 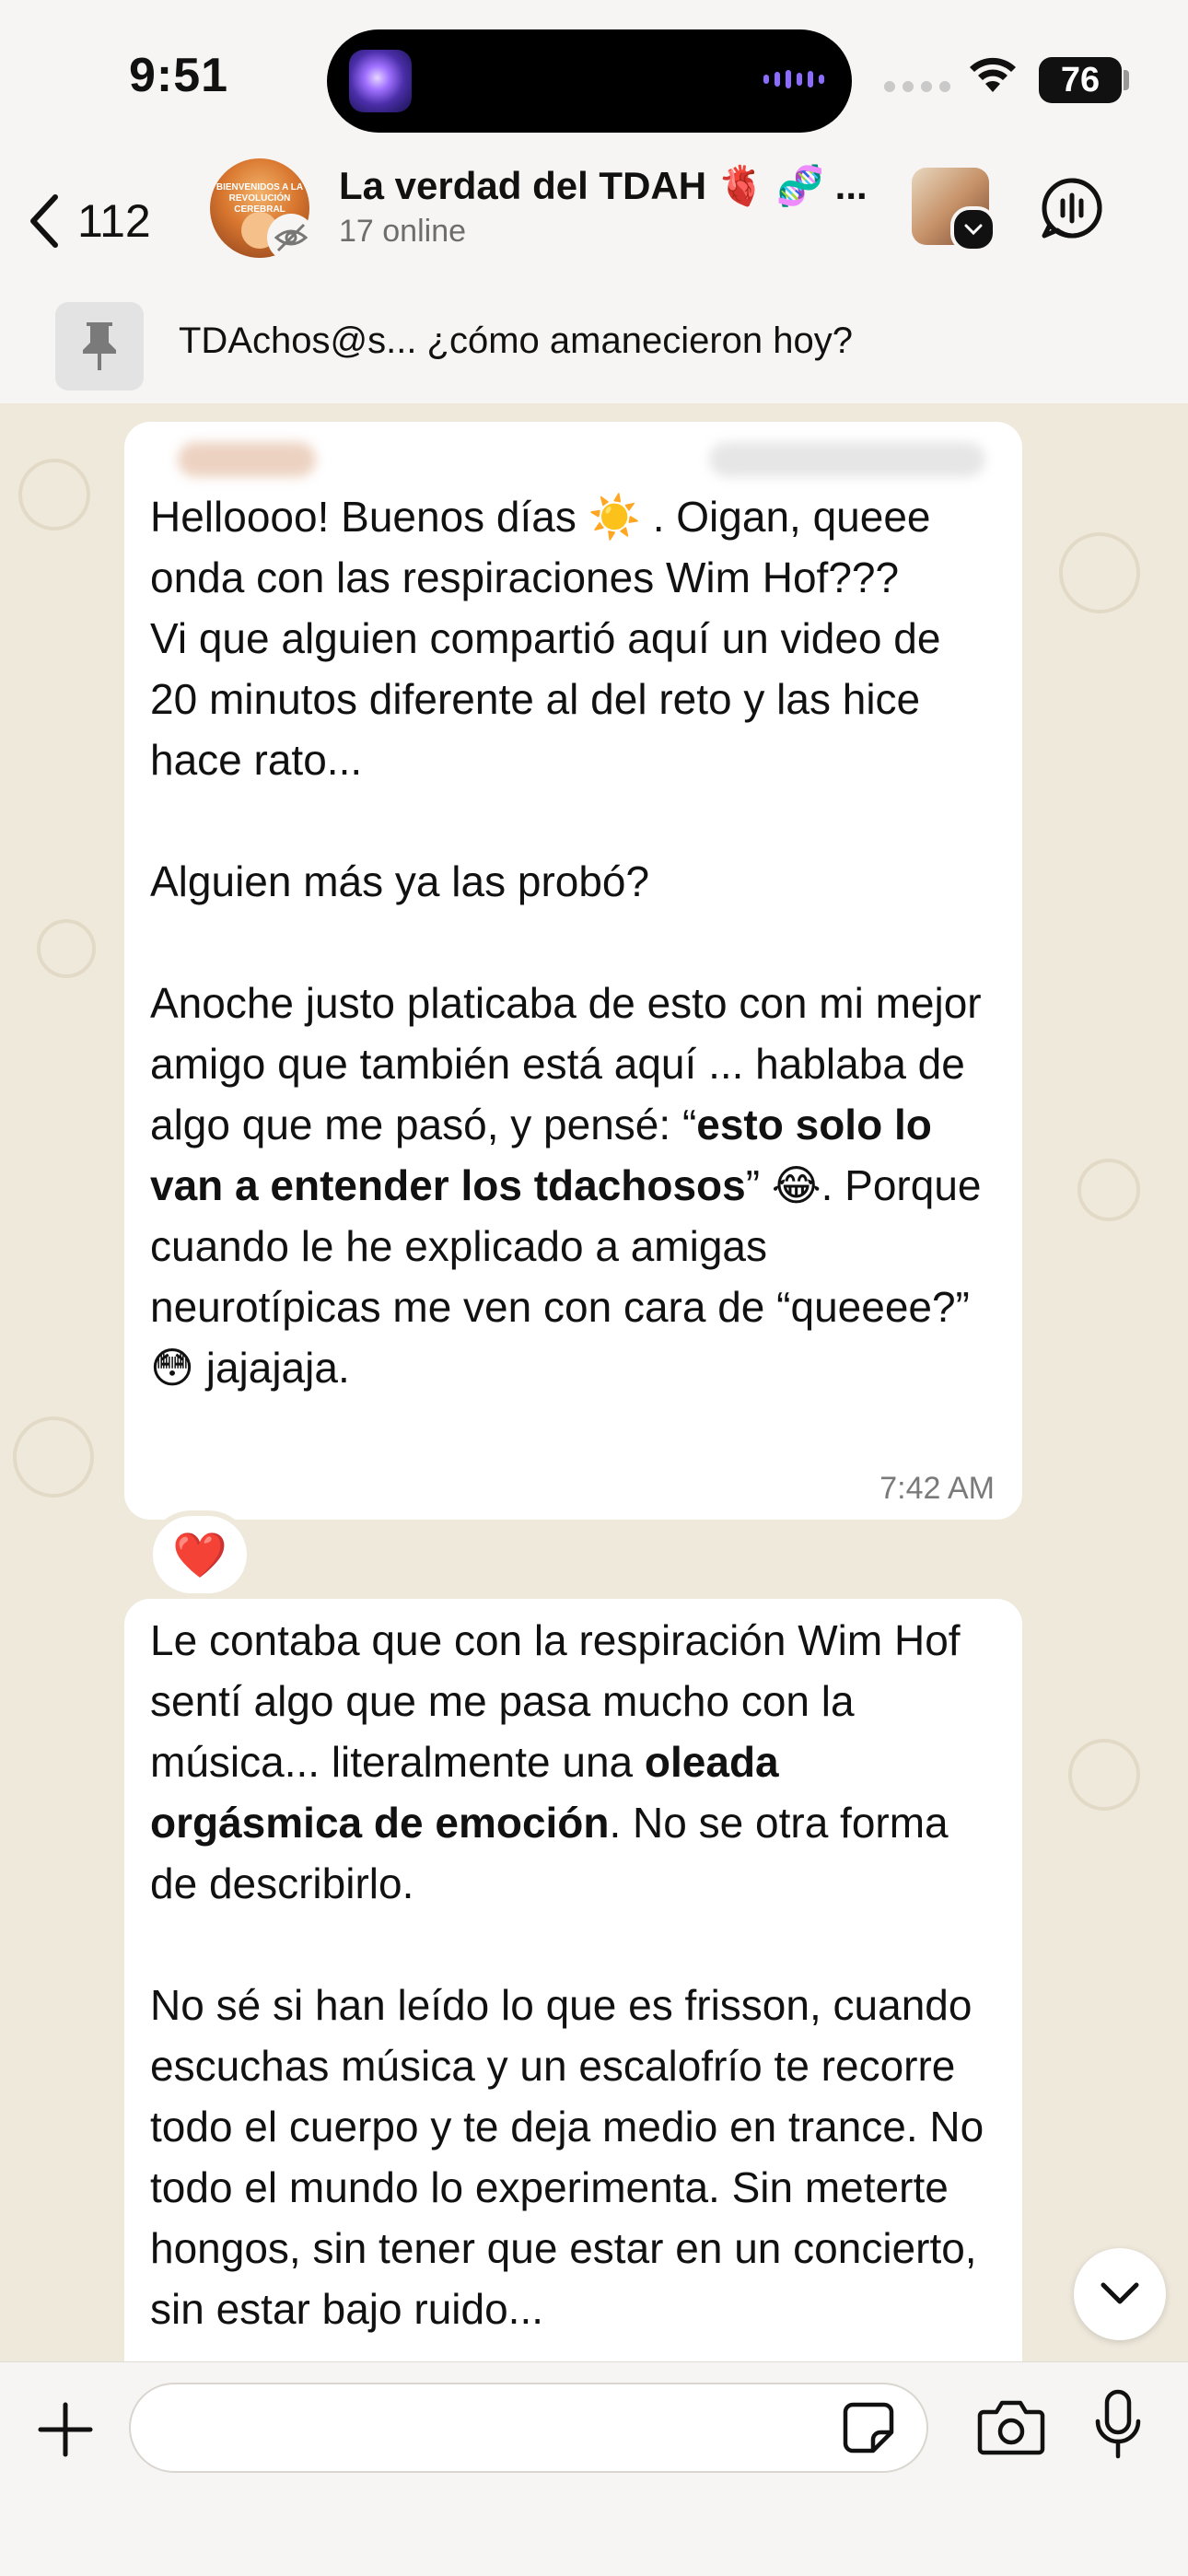 What do you see at coordinates (179, 75) in the screenshot?
I see `status-time: 9:51` at bounding box center [179, 75].